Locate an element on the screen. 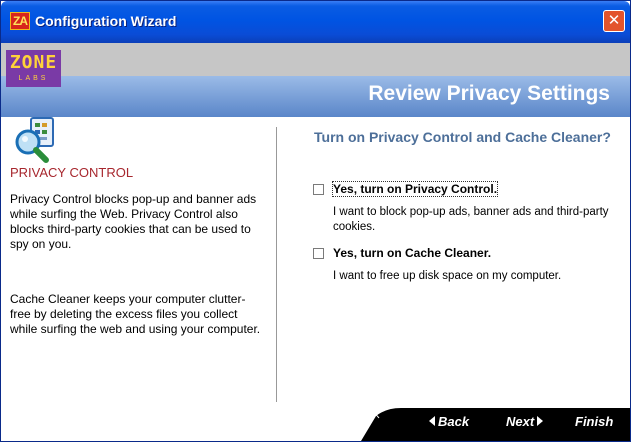 The width and height of the screenshot is (631, 442). back-button: Back is located at coordinates (449, 421).